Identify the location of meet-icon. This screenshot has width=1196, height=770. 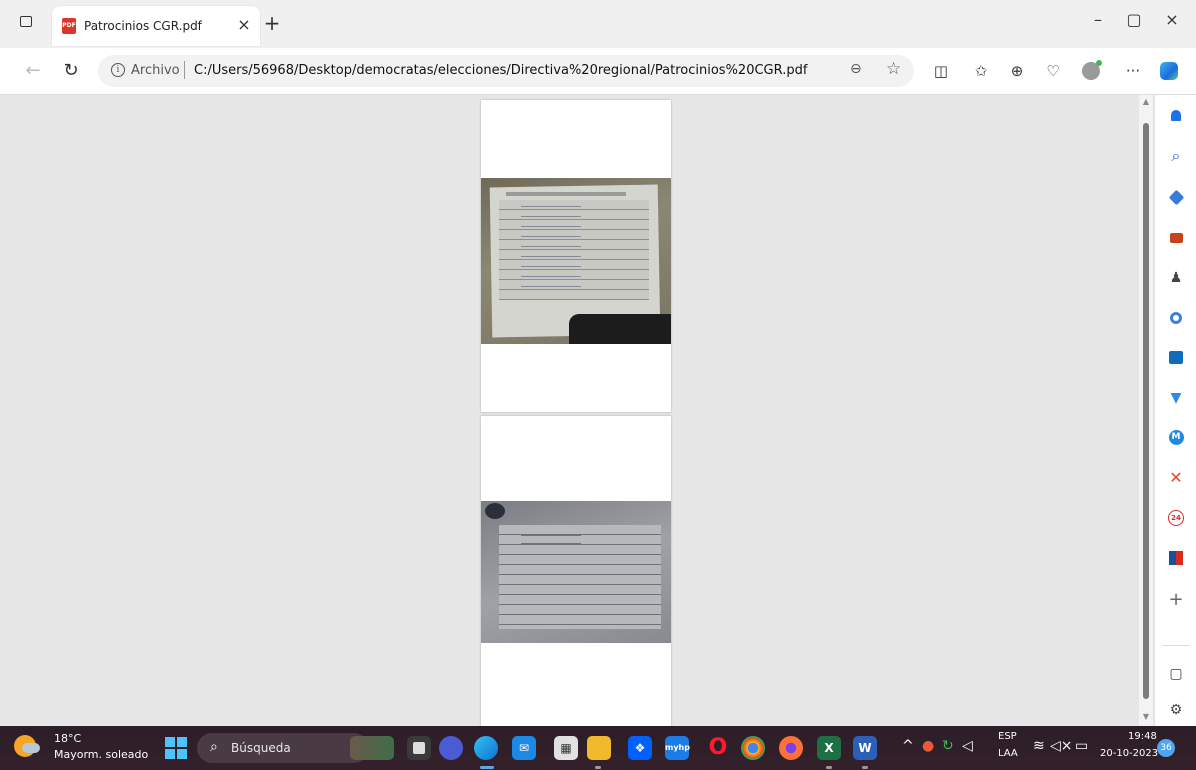
(451, 748).